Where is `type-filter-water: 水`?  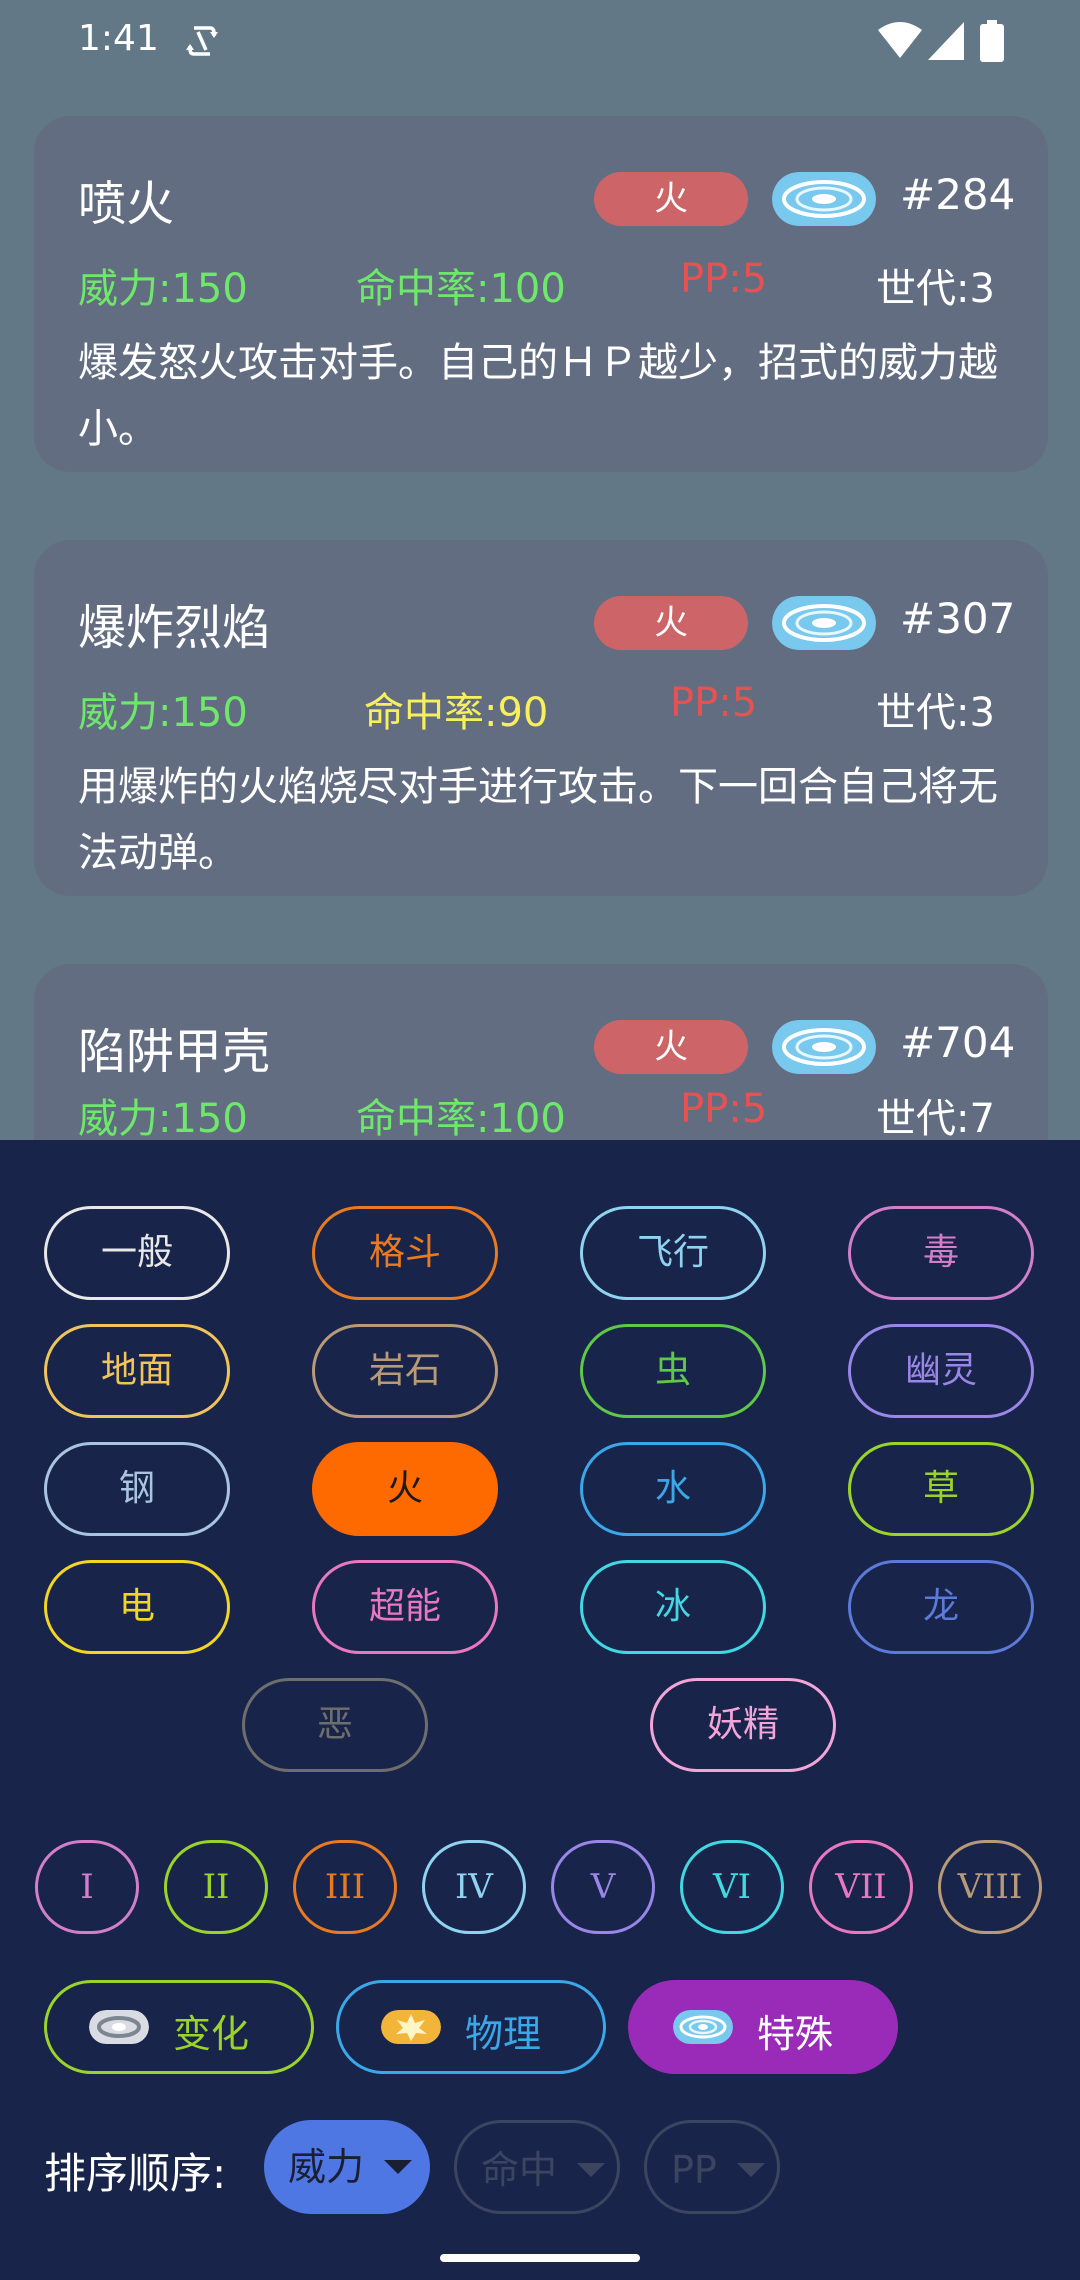 type-filter-water: 水 is located at coordinates (673, 1489).